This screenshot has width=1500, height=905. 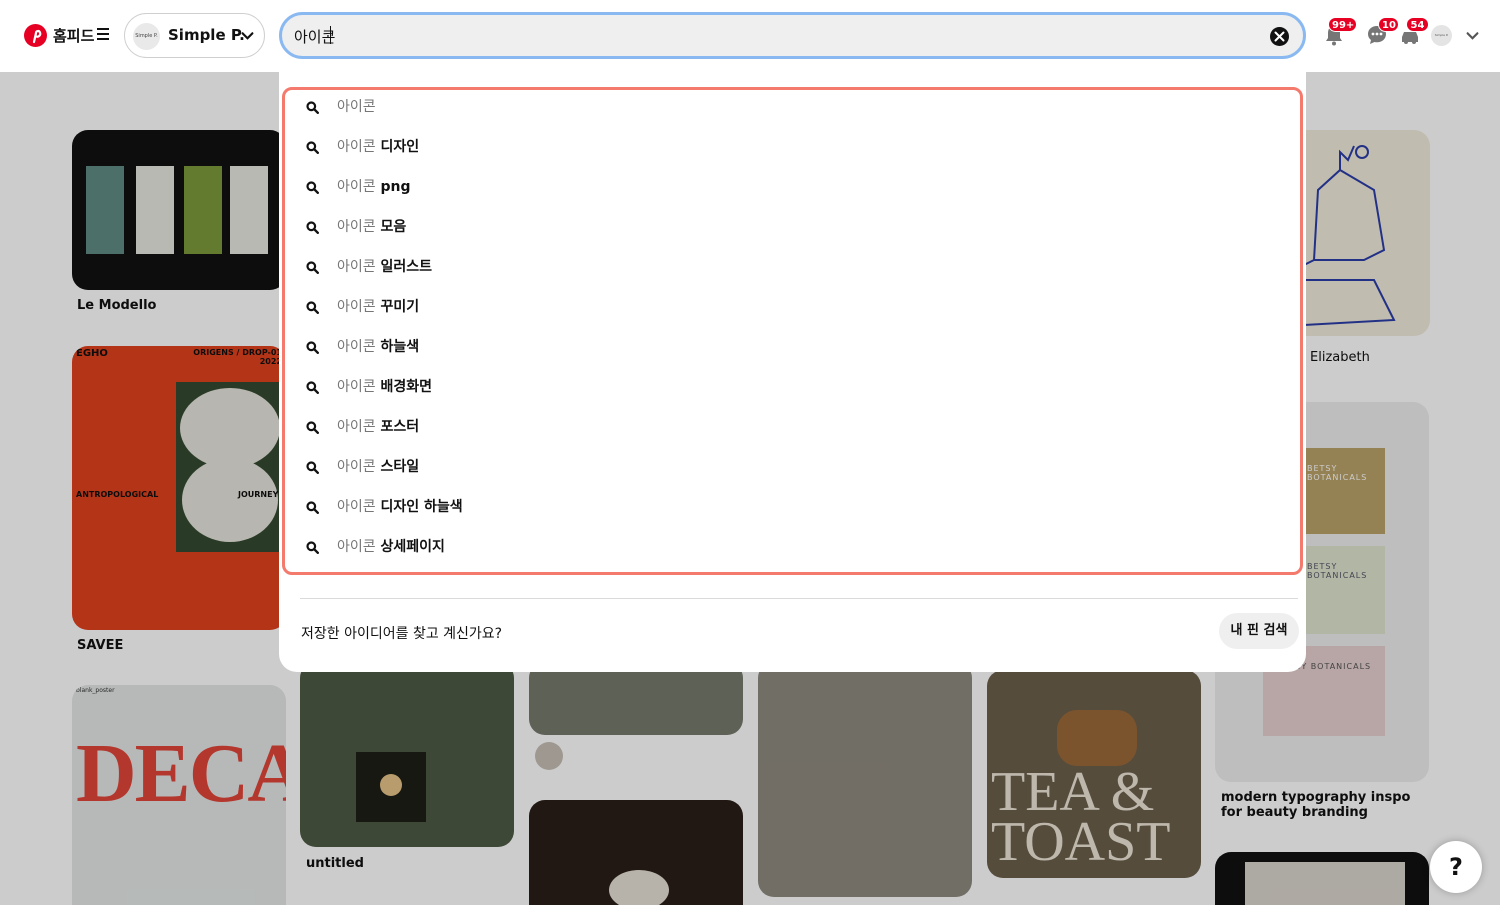 I want to click on suggestion-item: 아이콘 디자인 하늘색, so click(x=786, y=507).